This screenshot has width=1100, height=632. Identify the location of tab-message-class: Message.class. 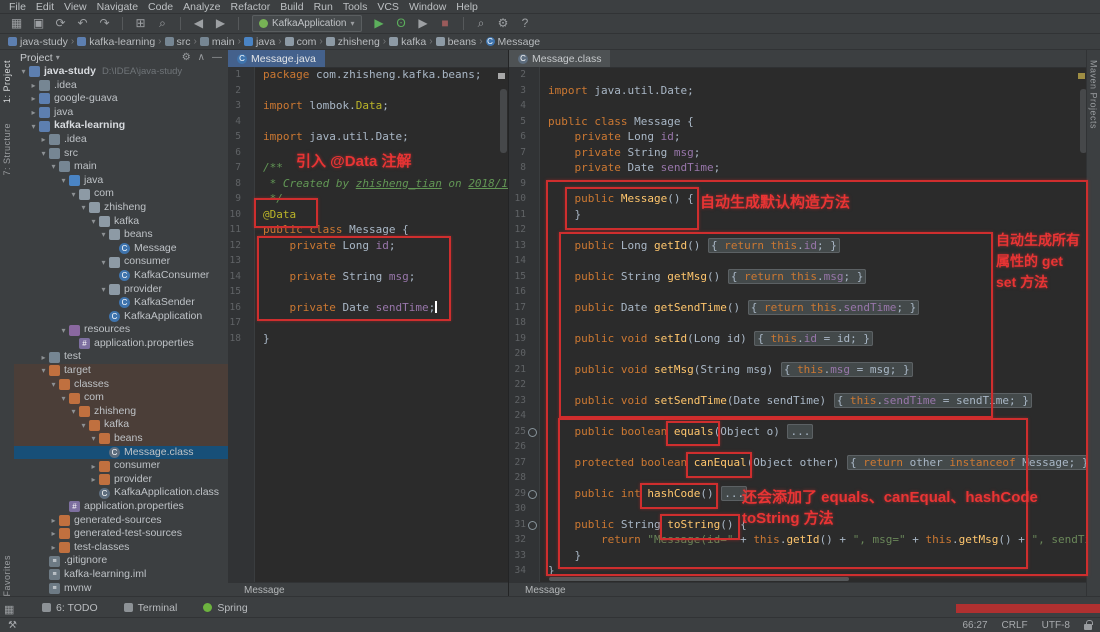
(560, 58).